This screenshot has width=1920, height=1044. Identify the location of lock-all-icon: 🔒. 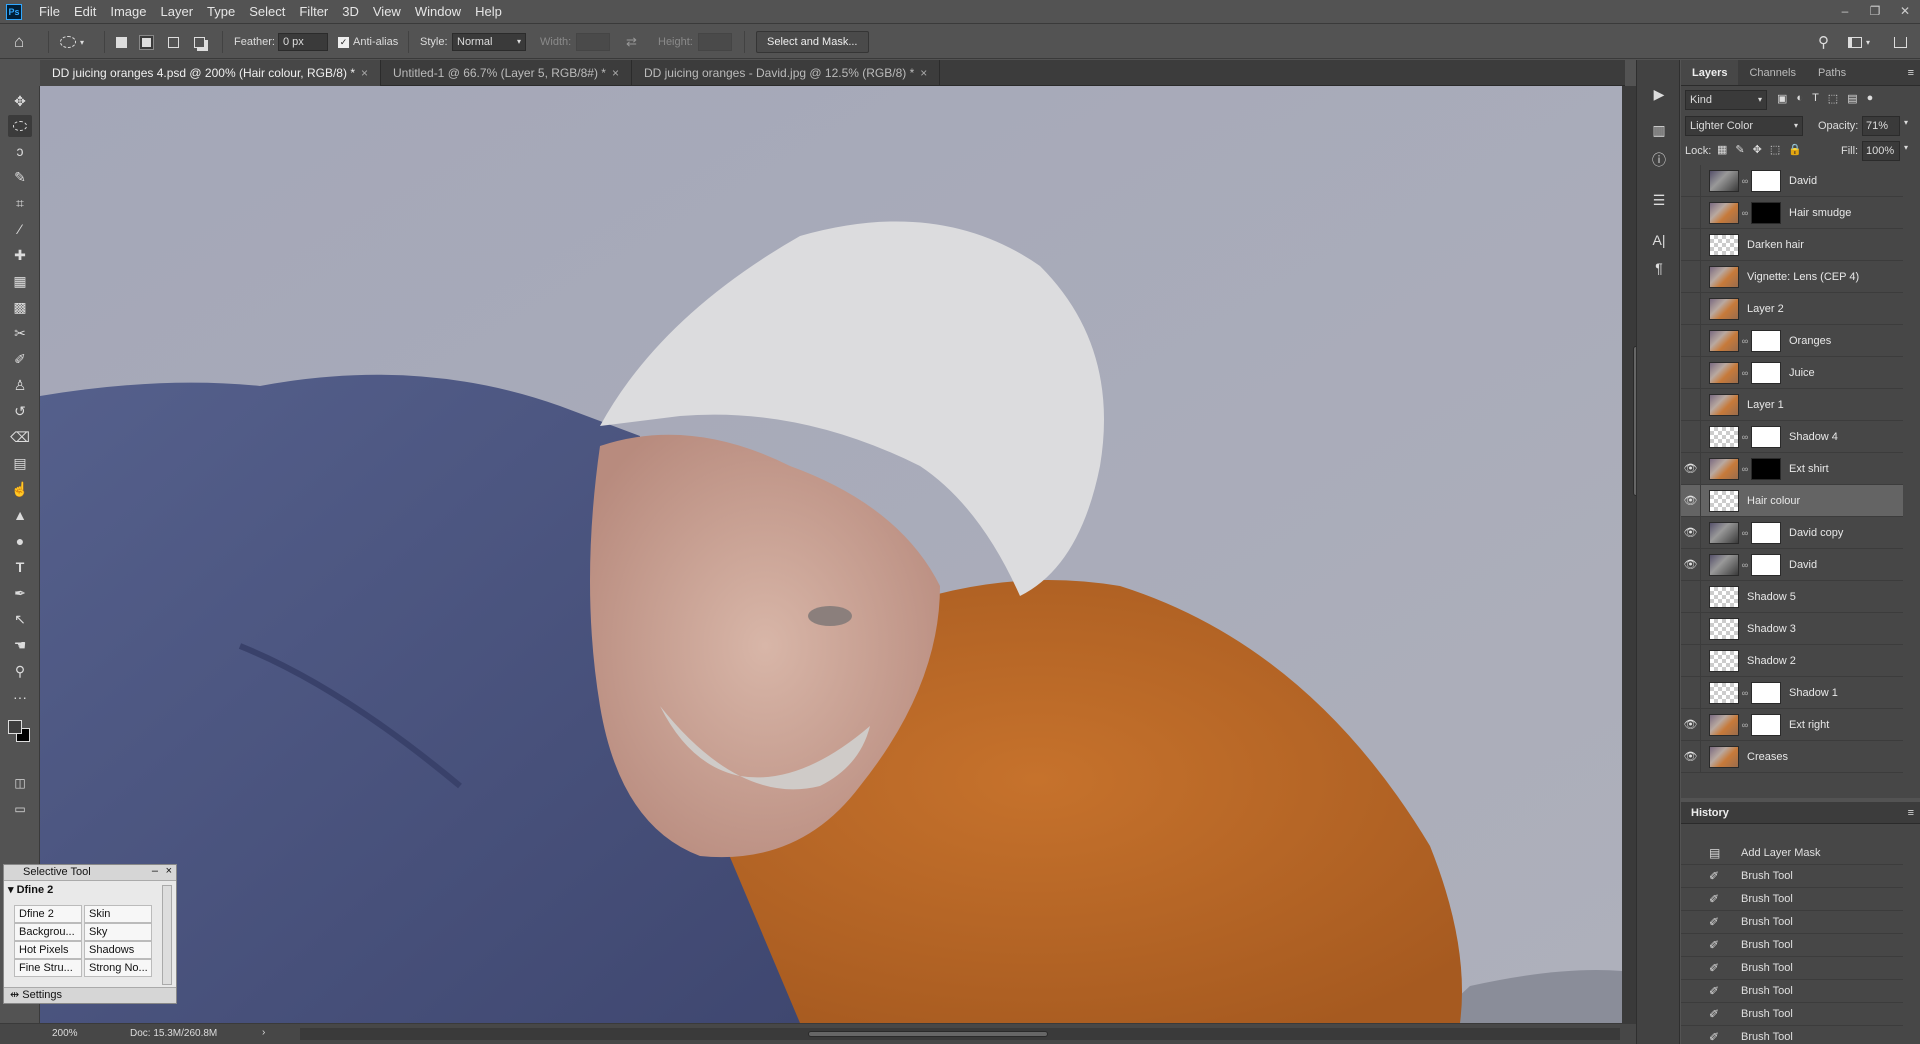
(1795, 149).